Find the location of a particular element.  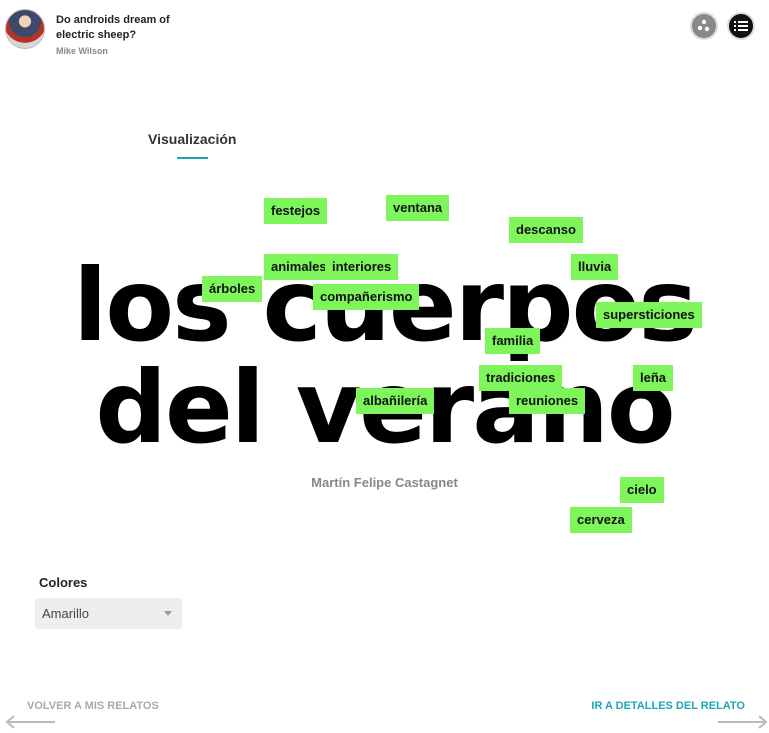

section-underline is located at coordinates (192, 158).